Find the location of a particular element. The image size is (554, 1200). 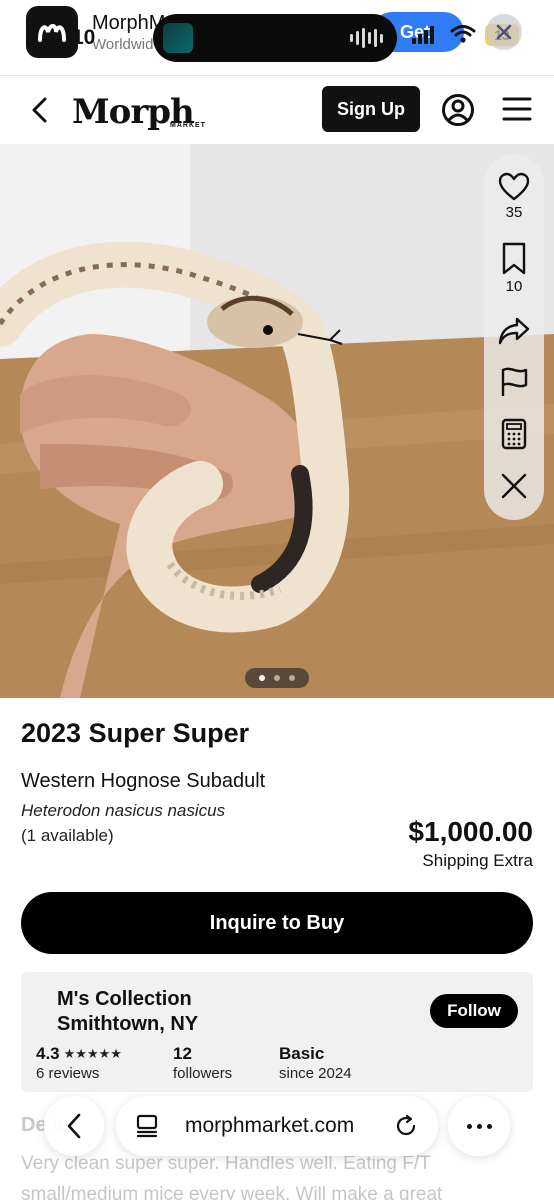

bookmark-icon is located at coordinates (514, 258).